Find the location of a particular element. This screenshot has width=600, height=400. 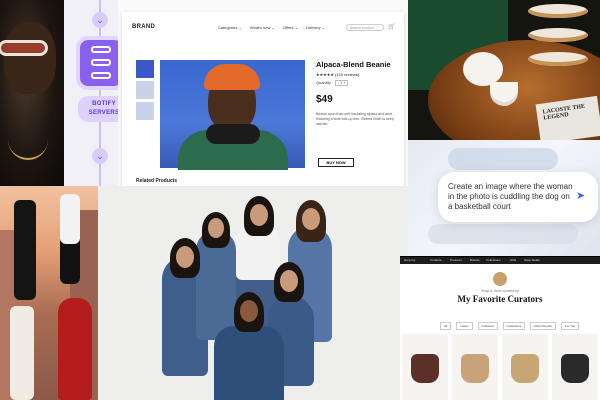

necklace-shape is located at coordinates (28, 140).